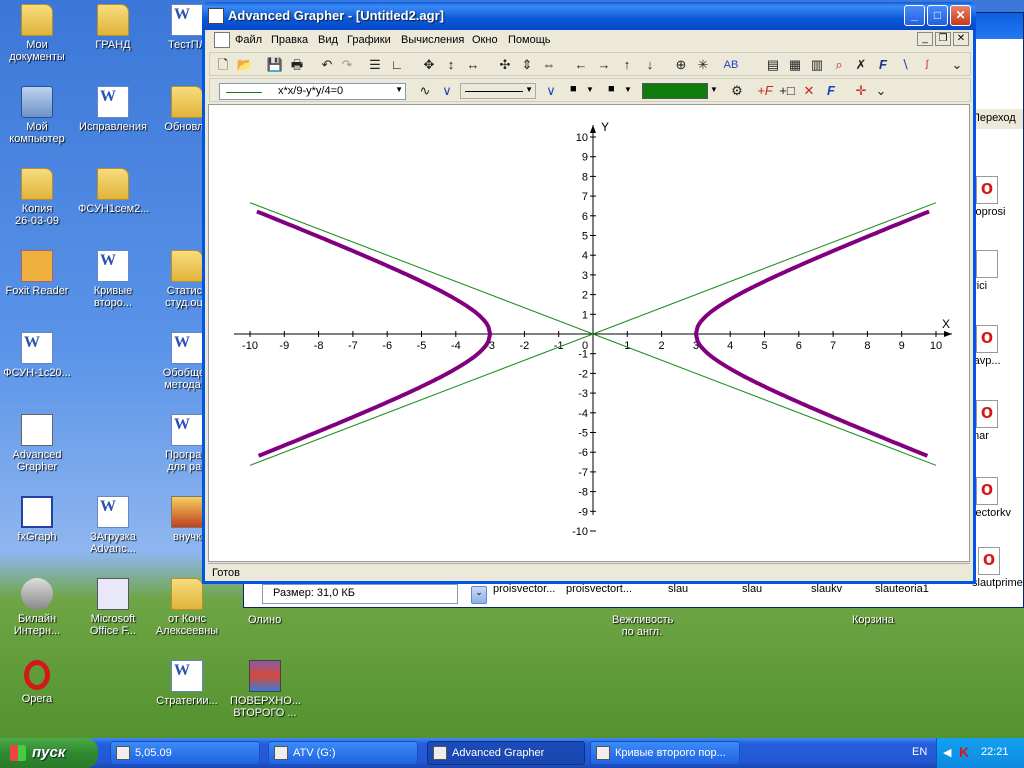 This screenshot has height=768, width=1024. Describe the element at coordinates (998, 568) in the screenshot. I see `list-item: slautprimer` at that location.